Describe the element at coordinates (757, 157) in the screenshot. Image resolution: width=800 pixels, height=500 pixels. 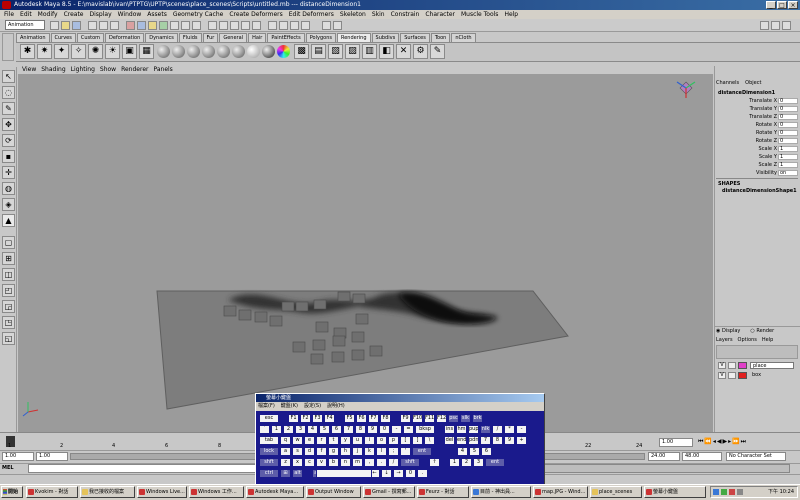
I see `attr-row: Scale Y1` at that location.